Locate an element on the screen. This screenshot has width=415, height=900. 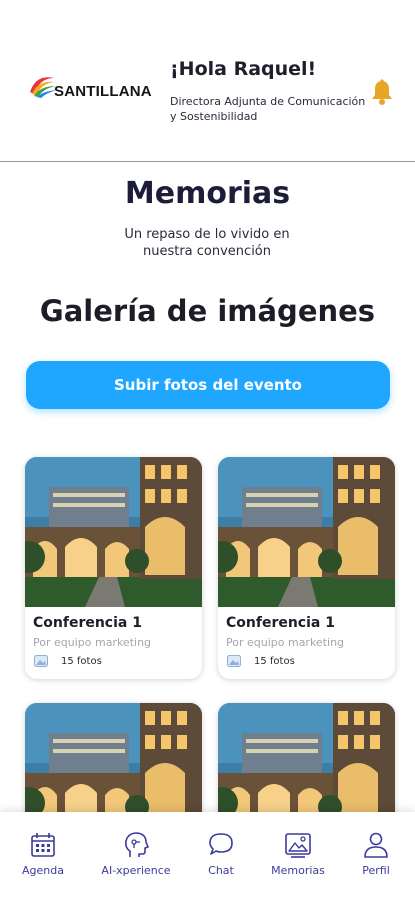
logo-text: SANTILLANA is located at coordinates (103, 91).